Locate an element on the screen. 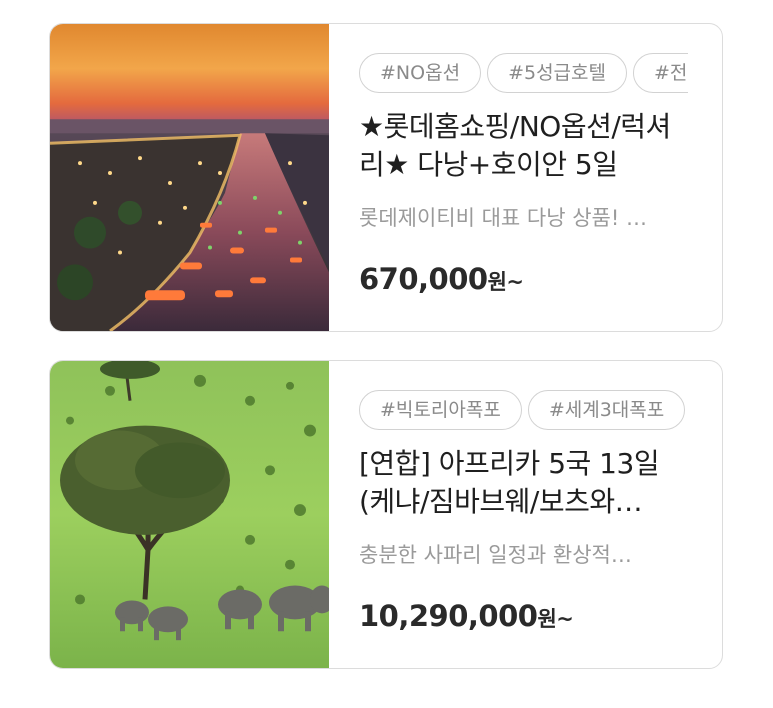 This screenshot has height=708, width=773. product-title: ★롯데홈쇼핑/NO옵션/럭셔리★ 다낭+호이안 5일 is located at coordinates (523, 146).